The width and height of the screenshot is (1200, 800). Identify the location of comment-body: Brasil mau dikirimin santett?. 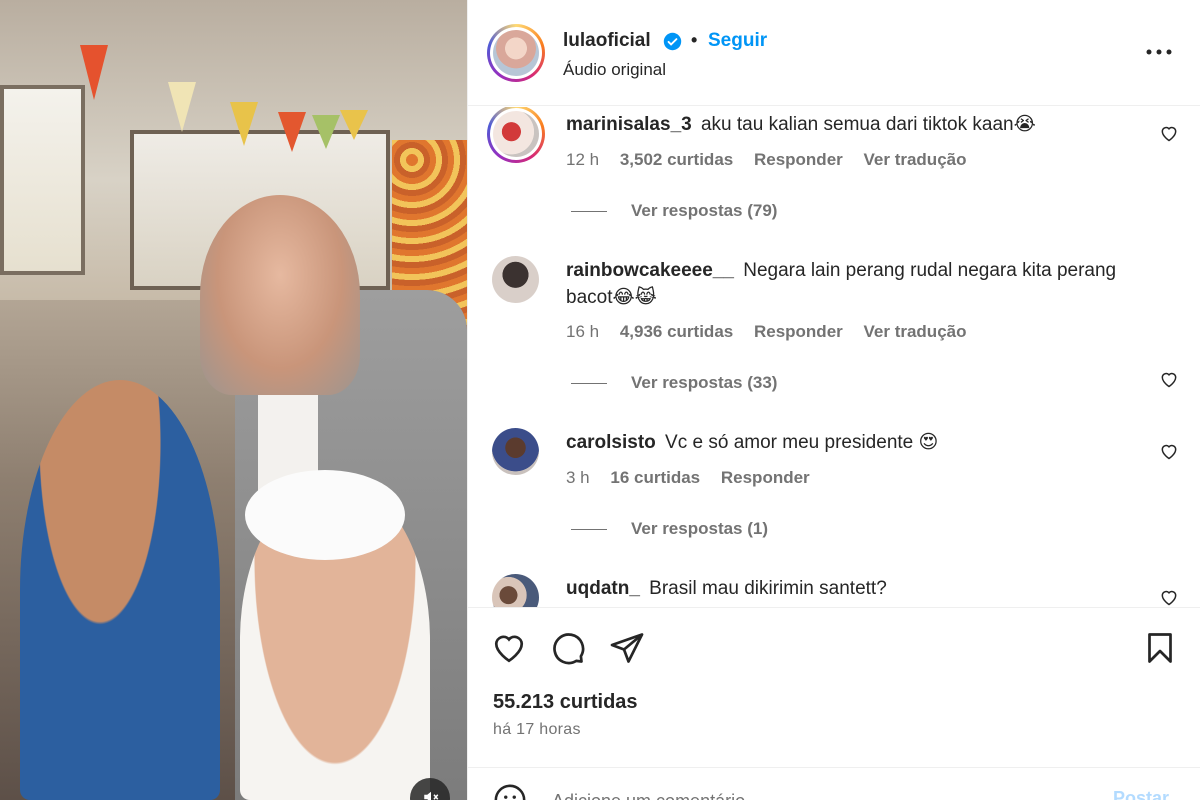
(768, 588).